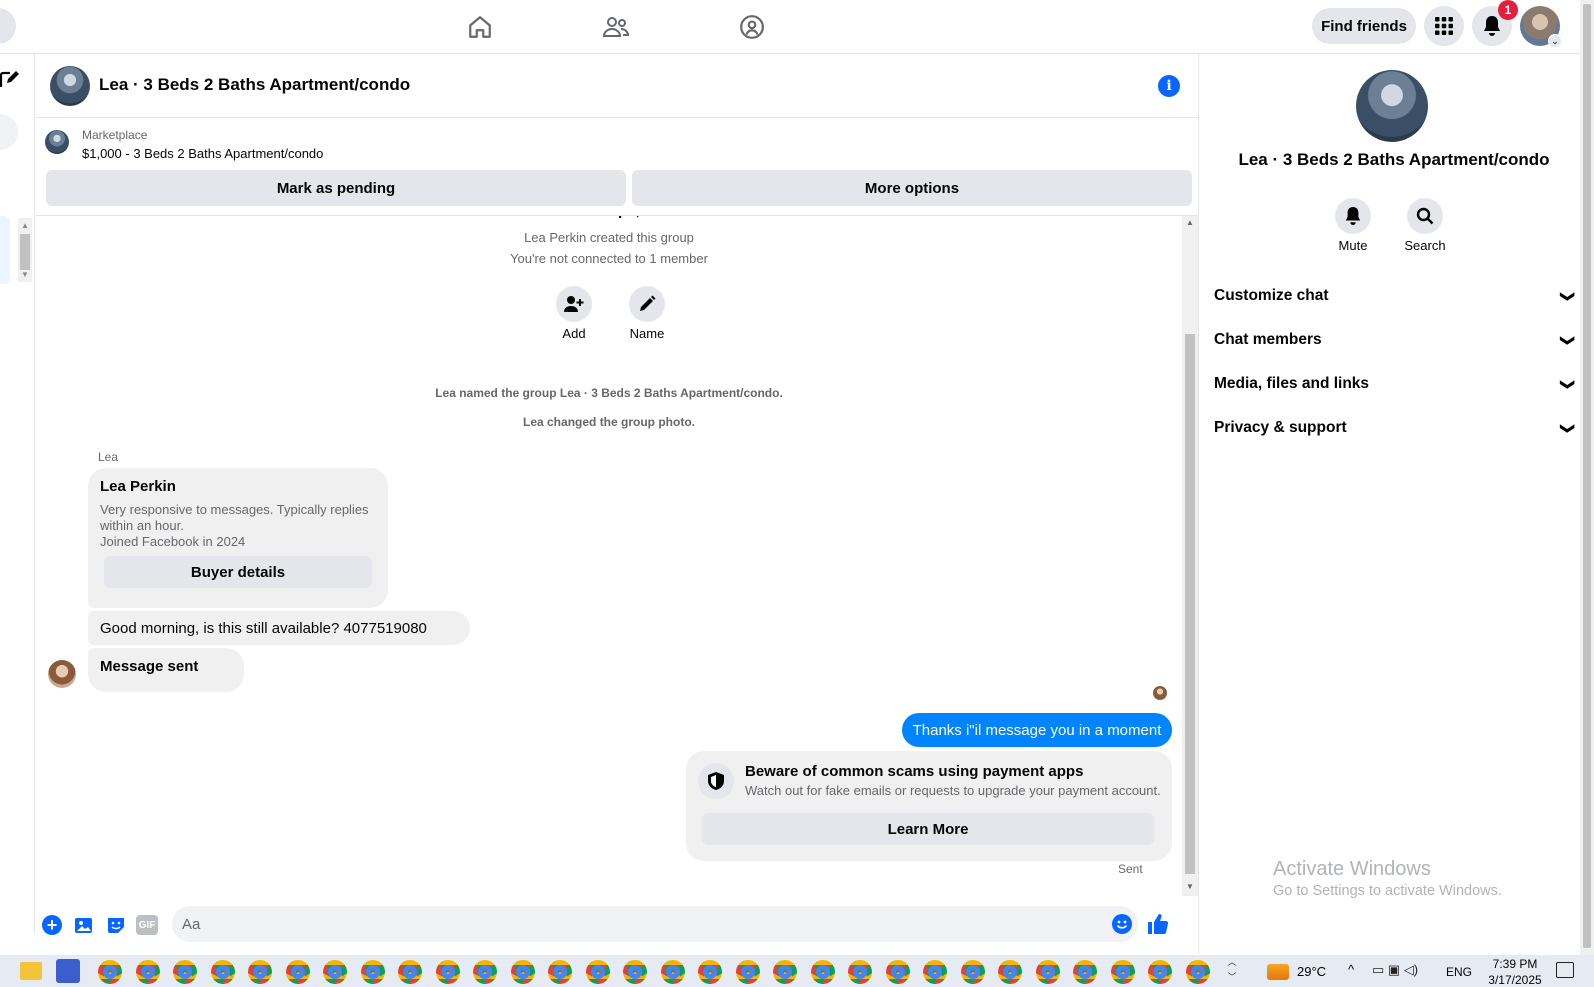 The width and height of the screenshot is (1594, 987). What do you see at coordinates (912, 188) in the screenshot?
I see `more-options-button: More options` at bounding box center [912, 188].